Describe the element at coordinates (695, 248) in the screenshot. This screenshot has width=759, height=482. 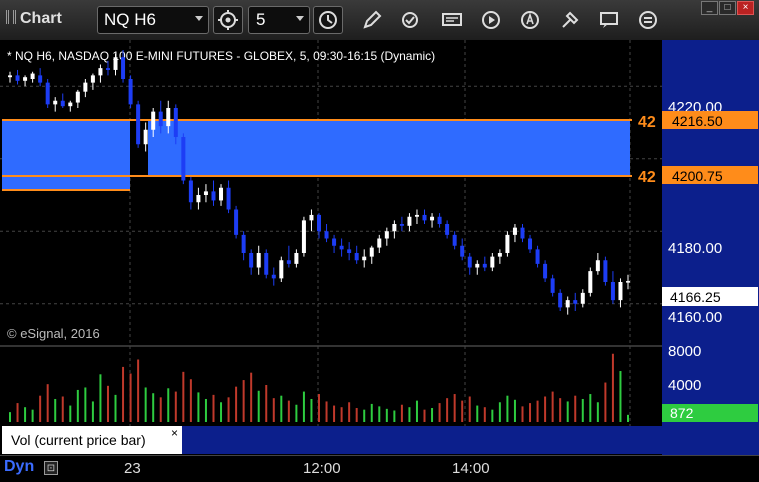
I see `price-tick-label: 4180.00` at that location.